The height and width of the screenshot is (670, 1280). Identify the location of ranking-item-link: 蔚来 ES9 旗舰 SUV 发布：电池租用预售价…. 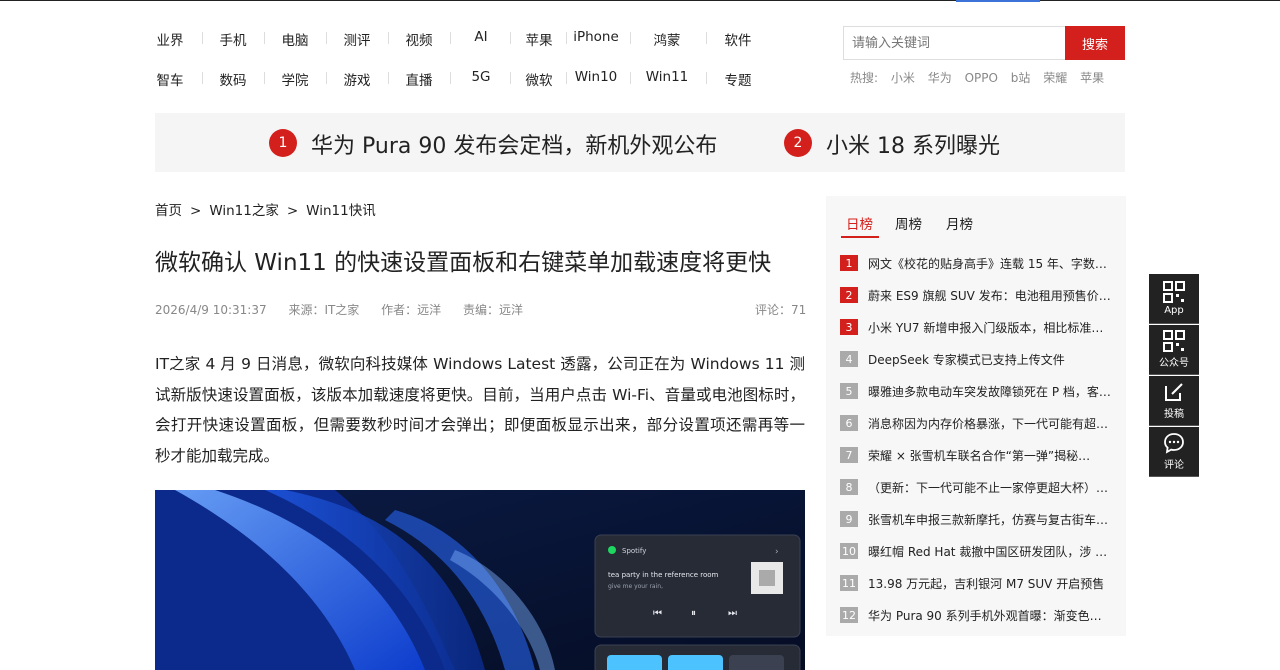
(990, 295).